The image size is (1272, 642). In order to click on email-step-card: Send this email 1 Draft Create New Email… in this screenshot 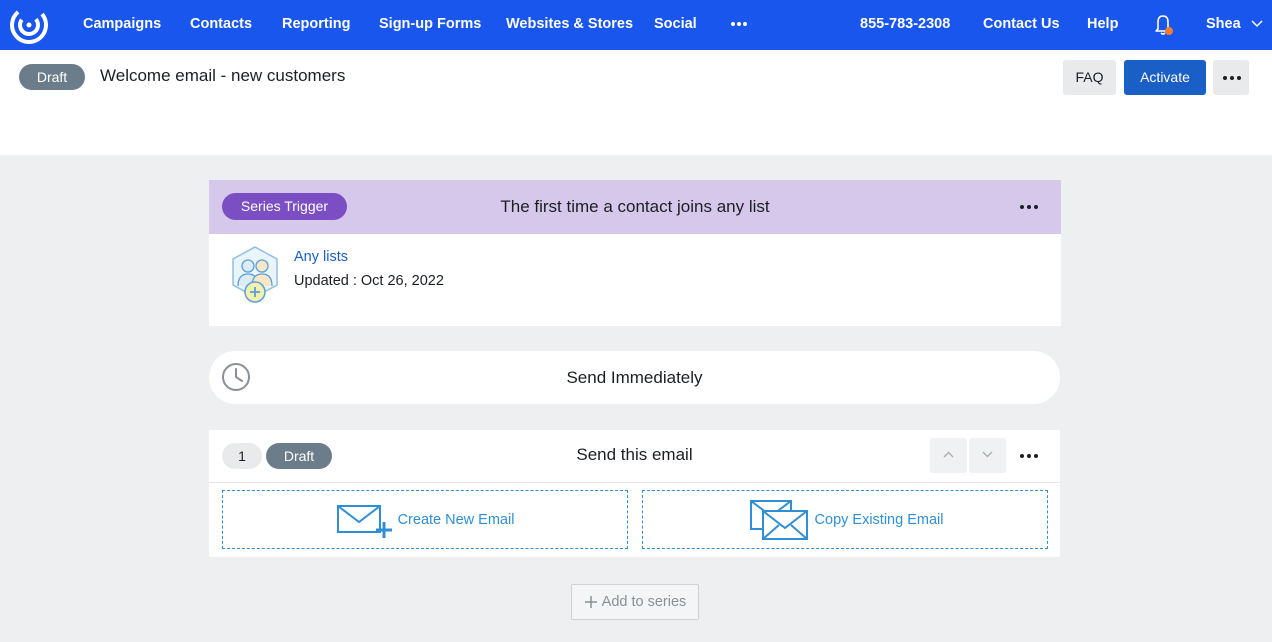, I will do `click(634, 493)`.